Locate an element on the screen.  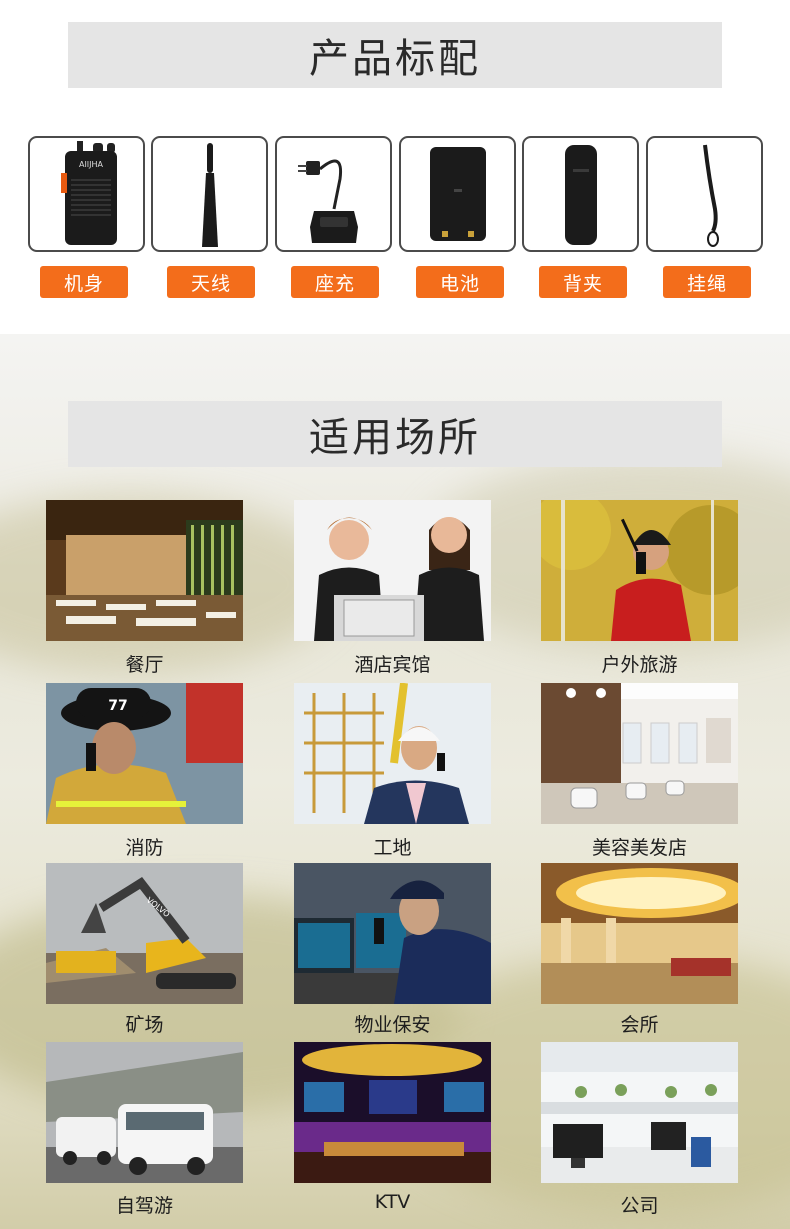
road-trip-photo is located at coordinates (144, 1112).